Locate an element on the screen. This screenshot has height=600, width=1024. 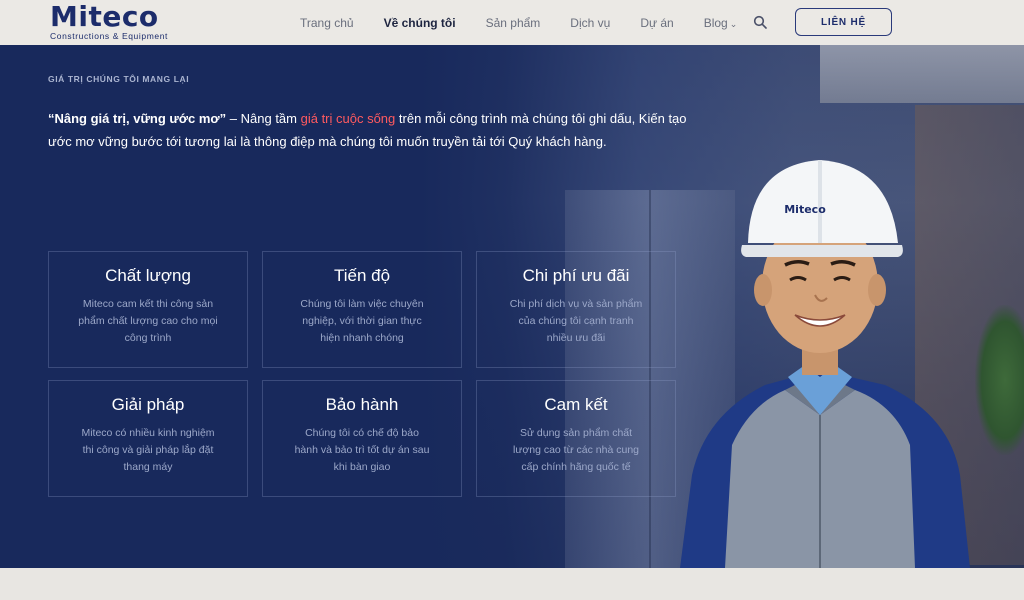
nav-item-about: Về chúng tôi is located at coordinates (420, 23).